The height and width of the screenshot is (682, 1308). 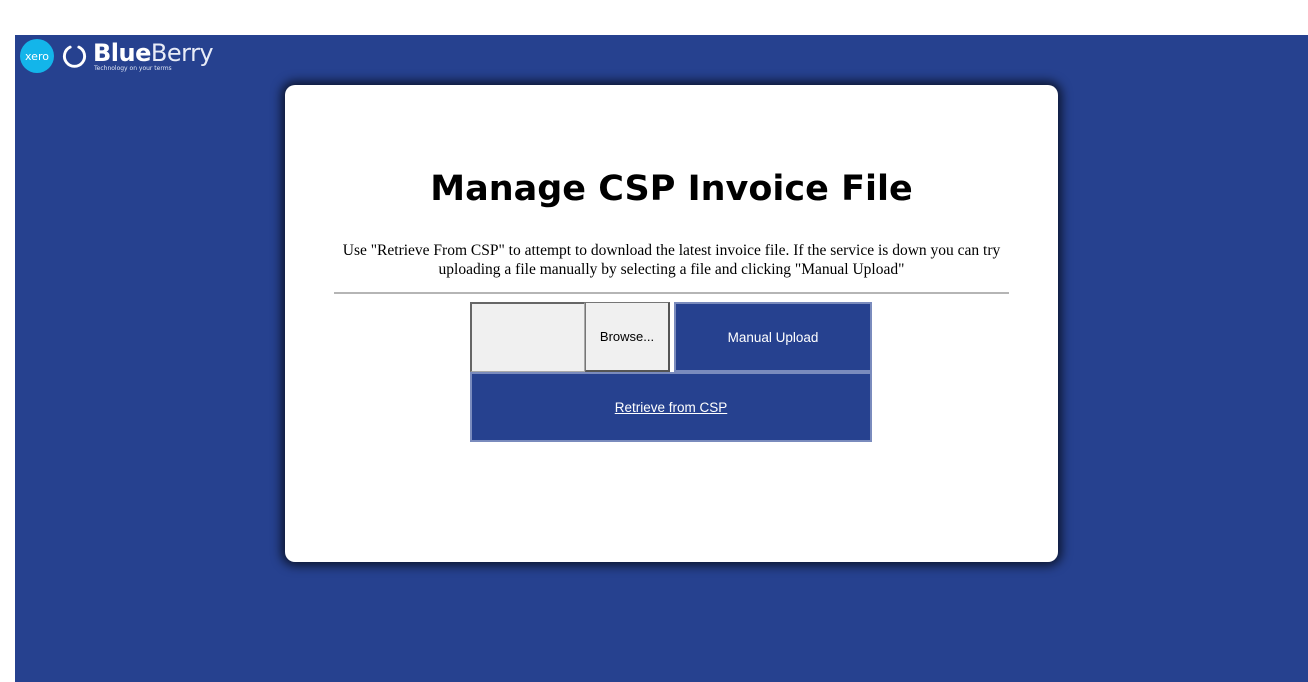 I want to click on retrieve-from-csp-button: Retrieve from CSP, so click(x=671, y=407).